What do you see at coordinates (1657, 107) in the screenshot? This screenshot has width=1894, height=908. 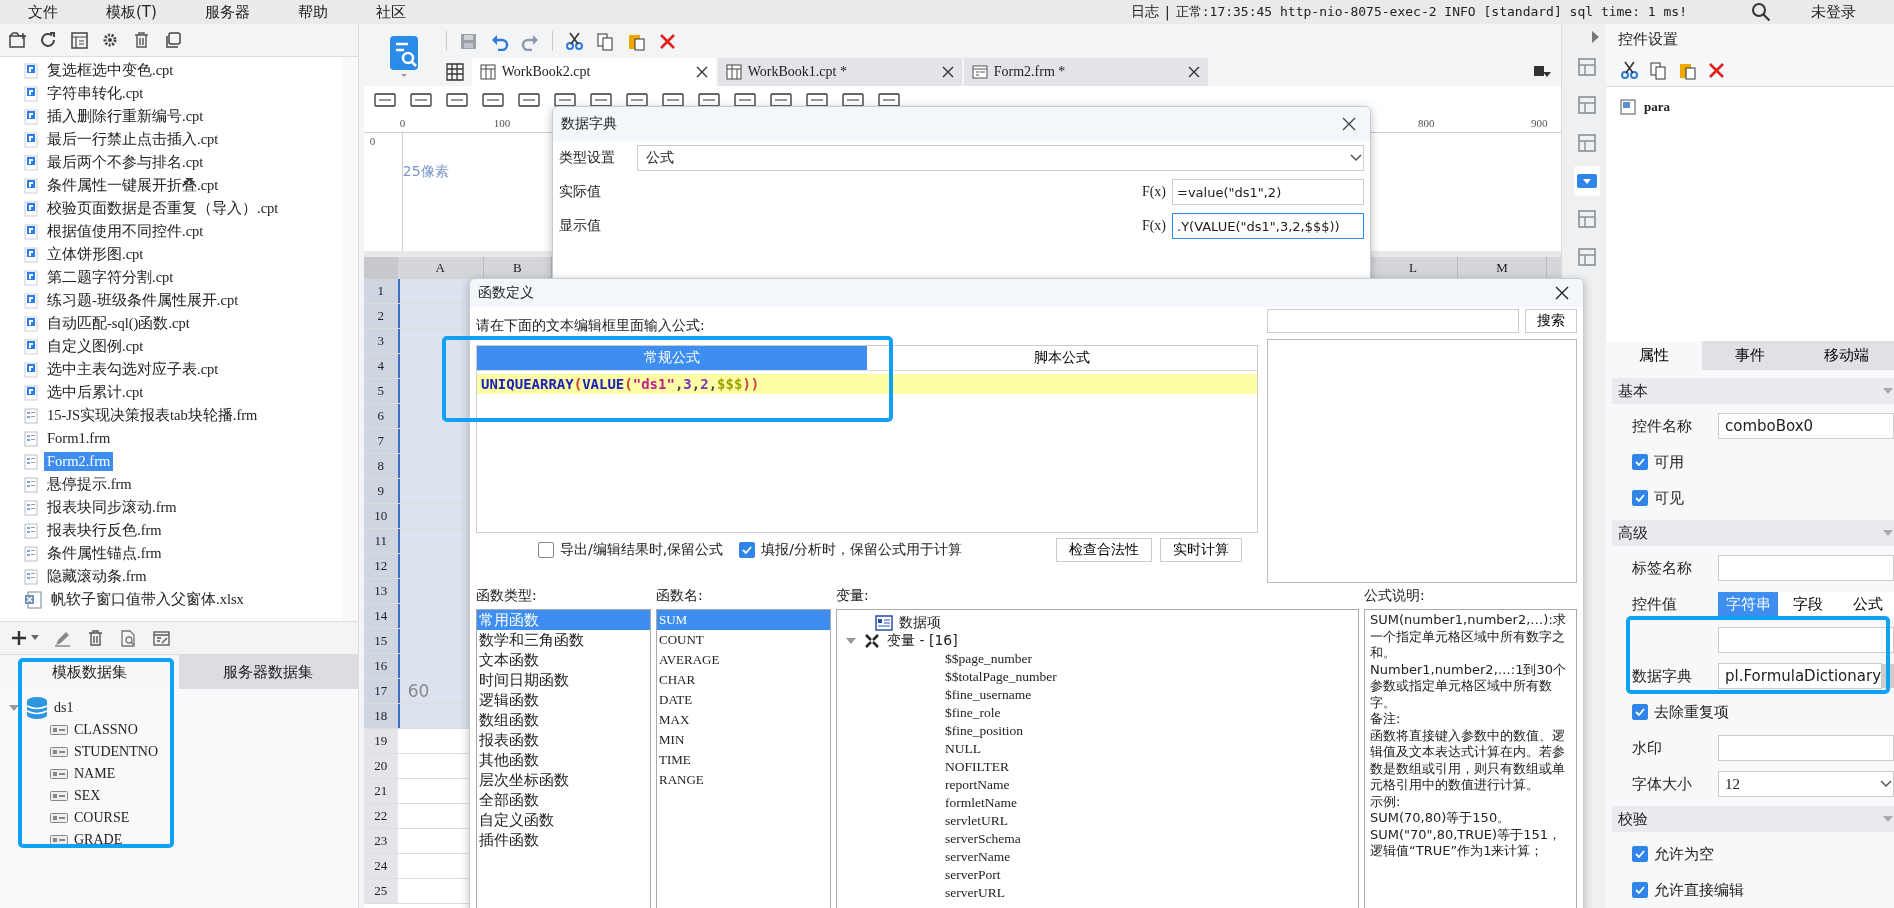 I see `widget-name: para` at bounding box center [1657, 107].